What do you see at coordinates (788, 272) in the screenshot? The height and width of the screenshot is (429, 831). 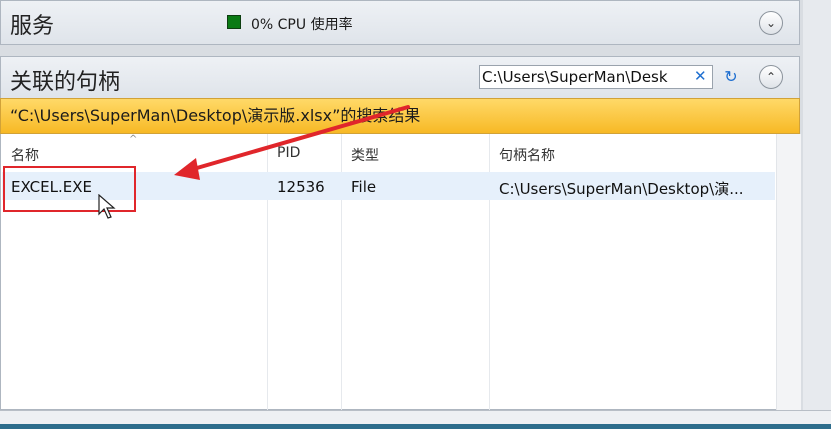 I see `vertical-scrollbar` at bounding box center [788, 272].